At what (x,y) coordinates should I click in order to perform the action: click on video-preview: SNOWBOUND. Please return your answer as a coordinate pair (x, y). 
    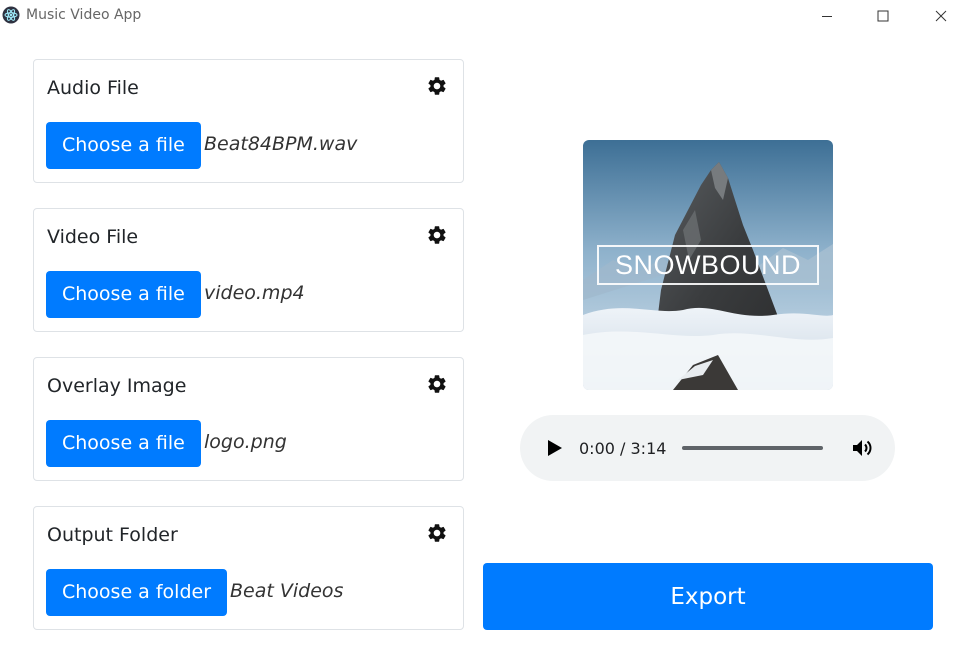
    Looking at the image, I should click on (708, 265).